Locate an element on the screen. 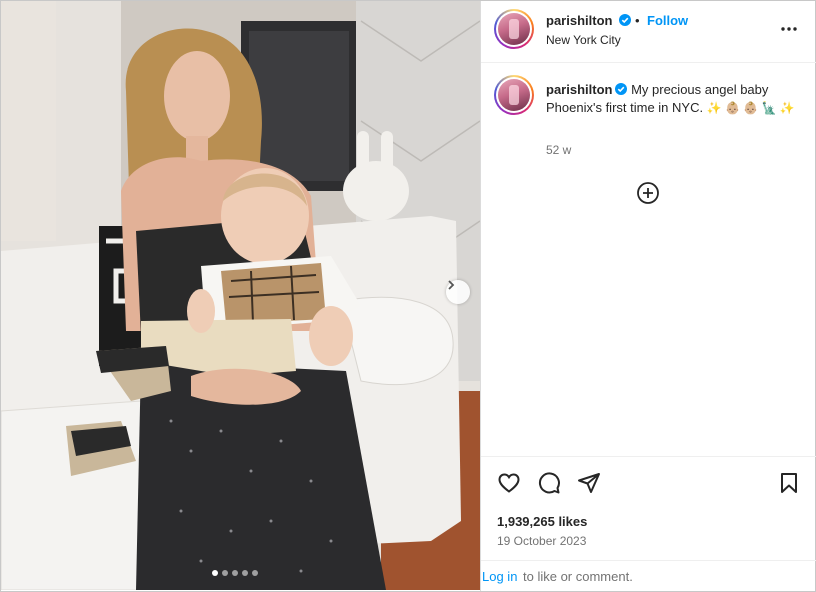 The image size is (816, 592). chevron-right-icon is located at coordinates (451, 285).